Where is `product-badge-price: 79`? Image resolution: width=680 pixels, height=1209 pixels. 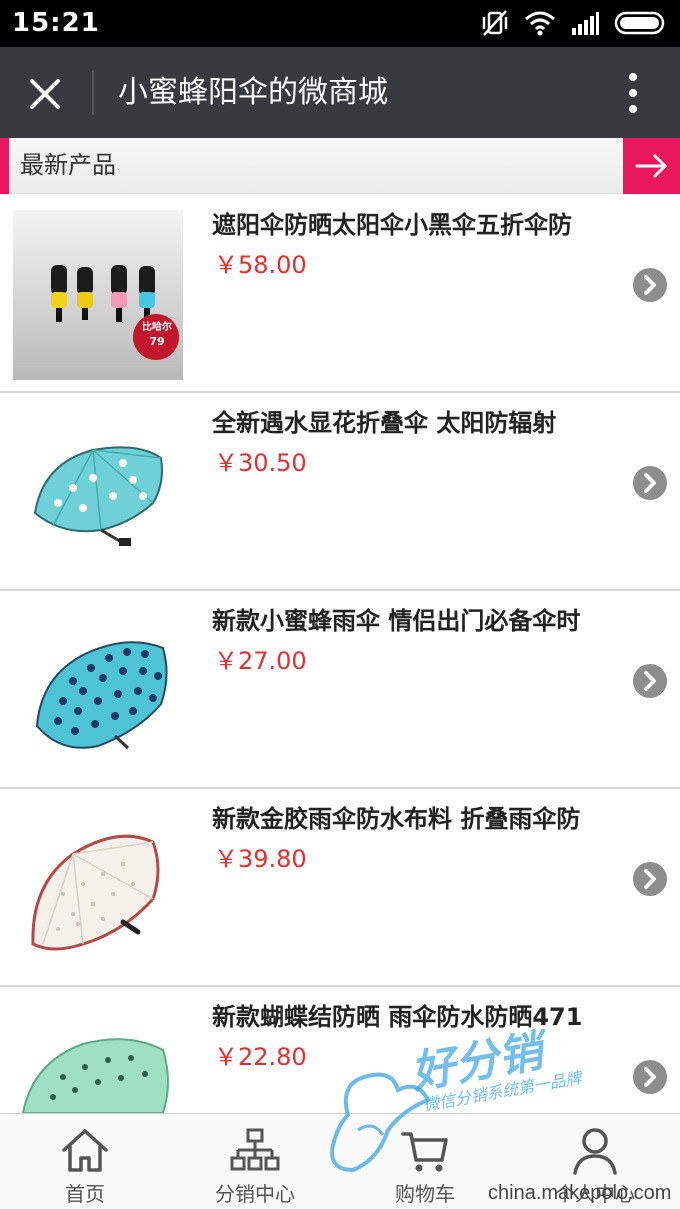 product-badge-price: 79 is located at coordinates (157, 341).